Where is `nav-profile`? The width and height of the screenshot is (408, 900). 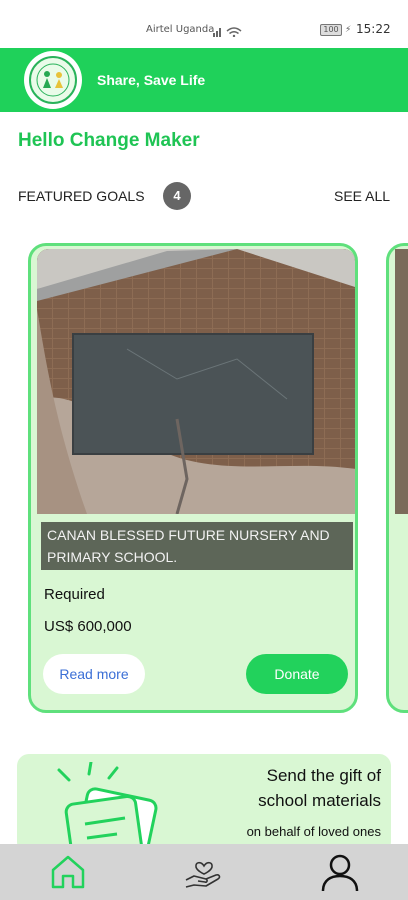 nav-profile is located at coordinates (340, 872).